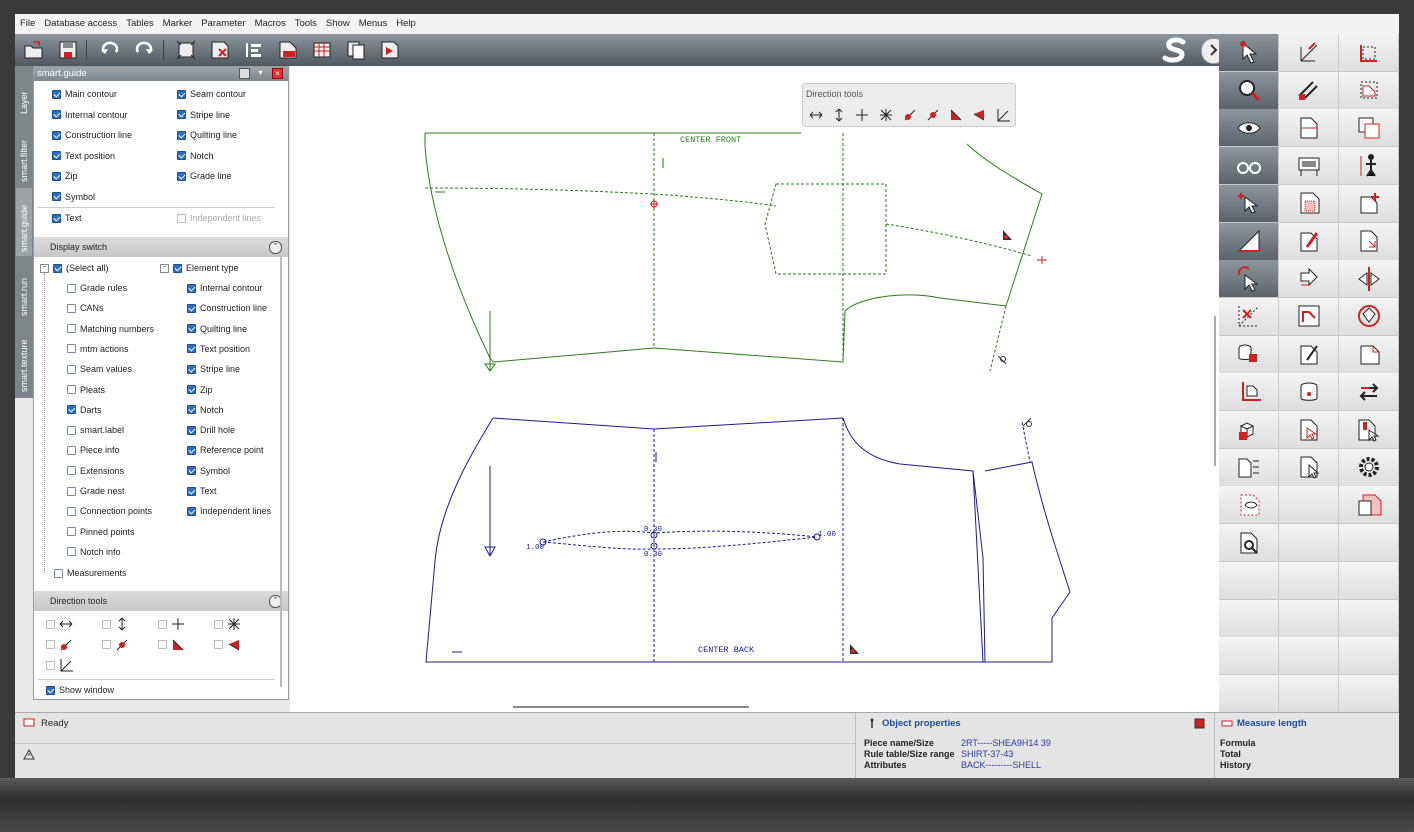 The height and width of the screenshot is (832, 1414). What do you see at coordinates (98, 349) in the screenshot?
I see `option-mtm-actions: mtm actions` at bounding box center [98, 349].